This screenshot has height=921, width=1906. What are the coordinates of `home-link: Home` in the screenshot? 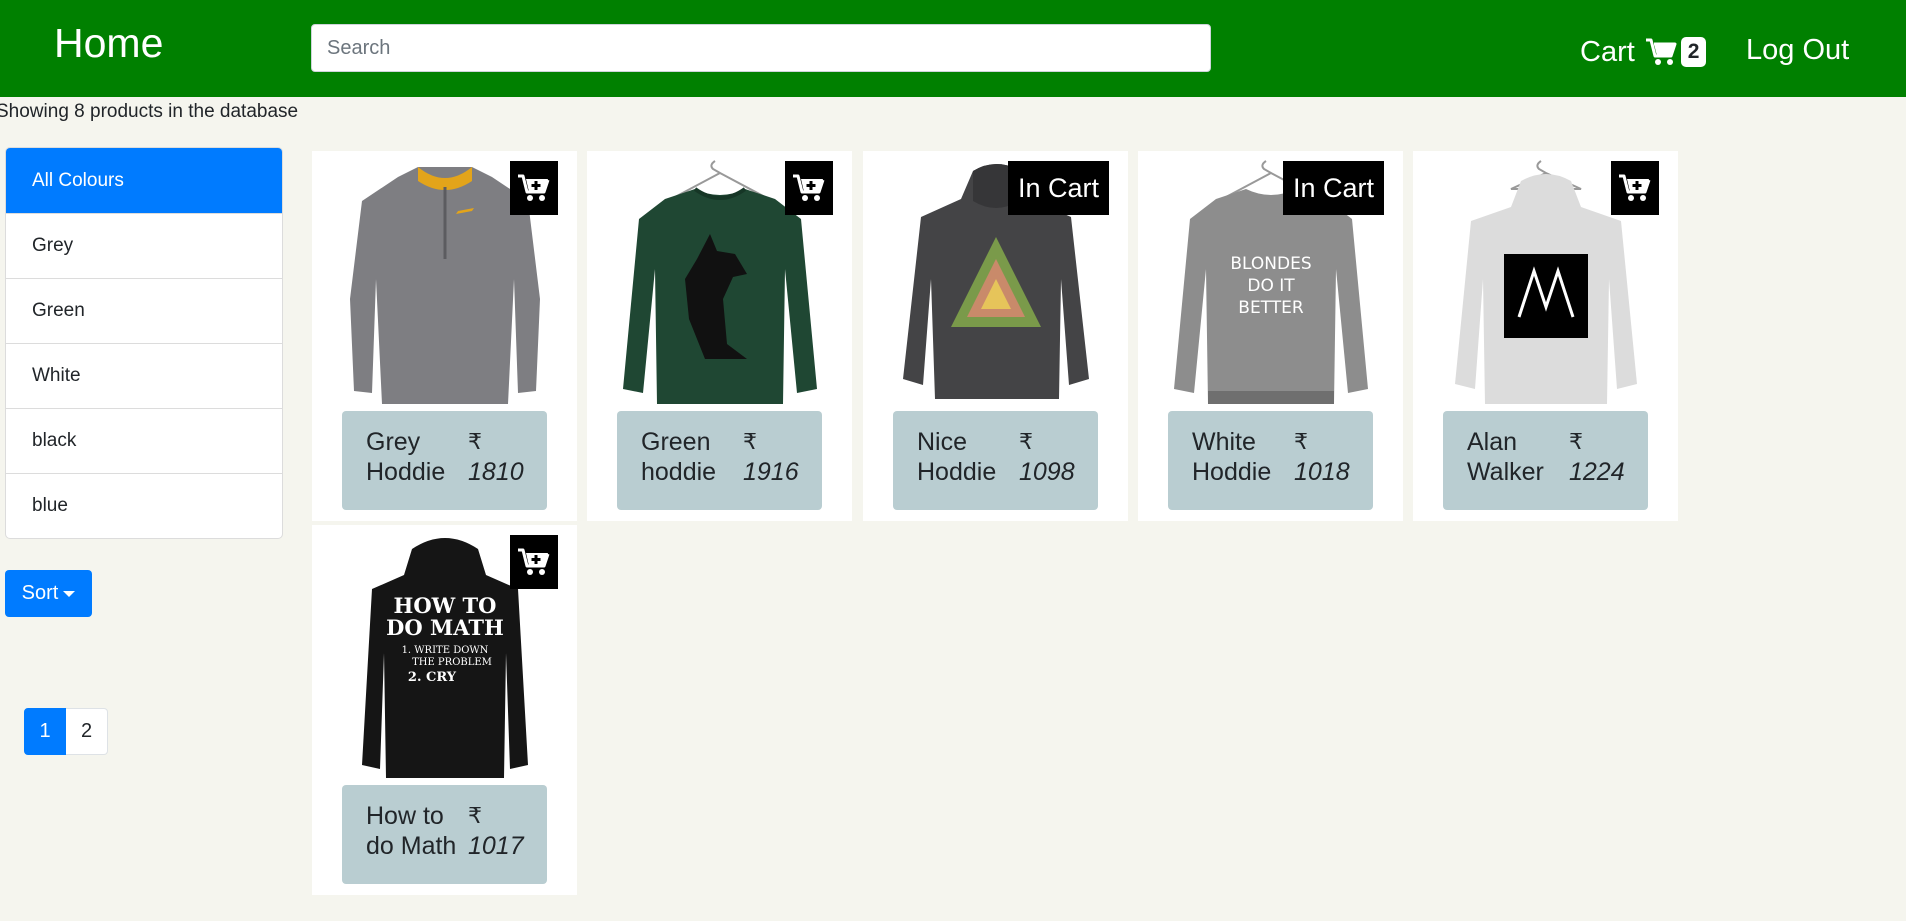 It's located at (108, 43).